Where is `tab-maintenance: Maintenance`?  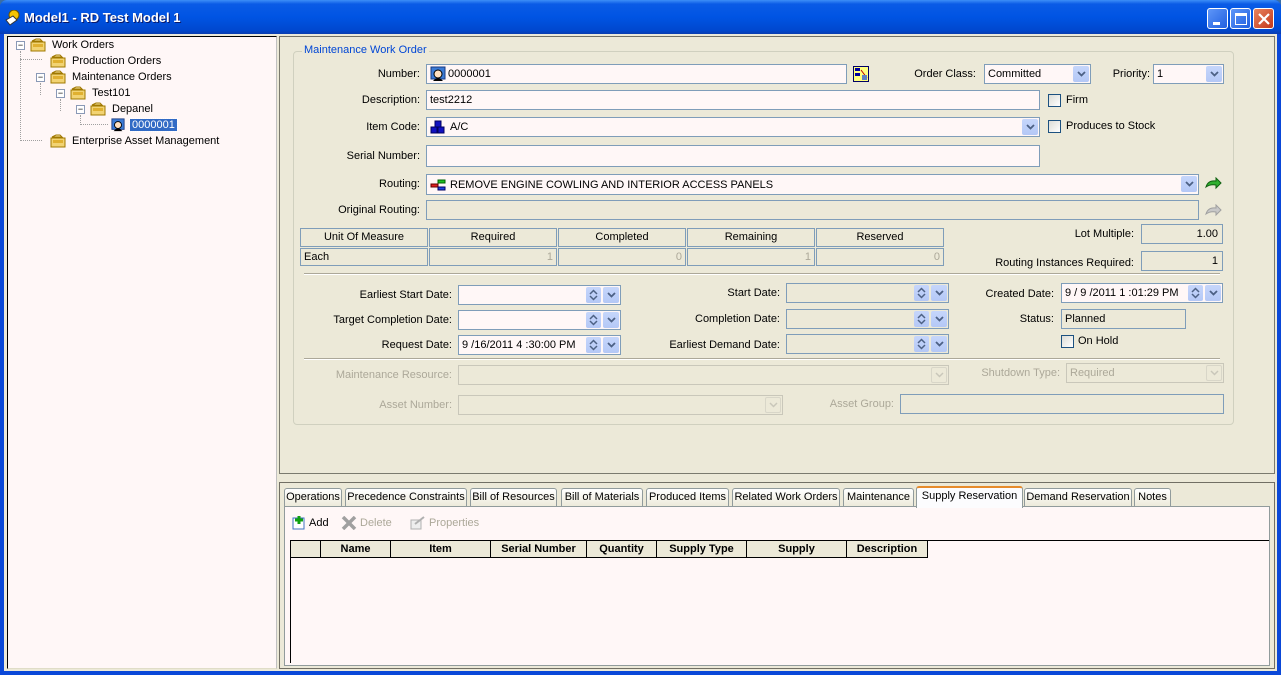 tab-maintenance: Maintenance is located at coordinates (878, 497).